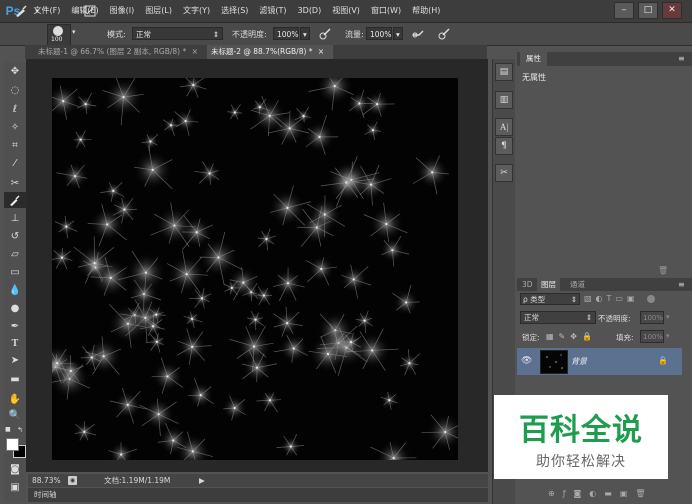  What do you see at coordinates (548, 284) in the screenshot?
I see `tab-layers: 图层` at bounding box center [548, 284].